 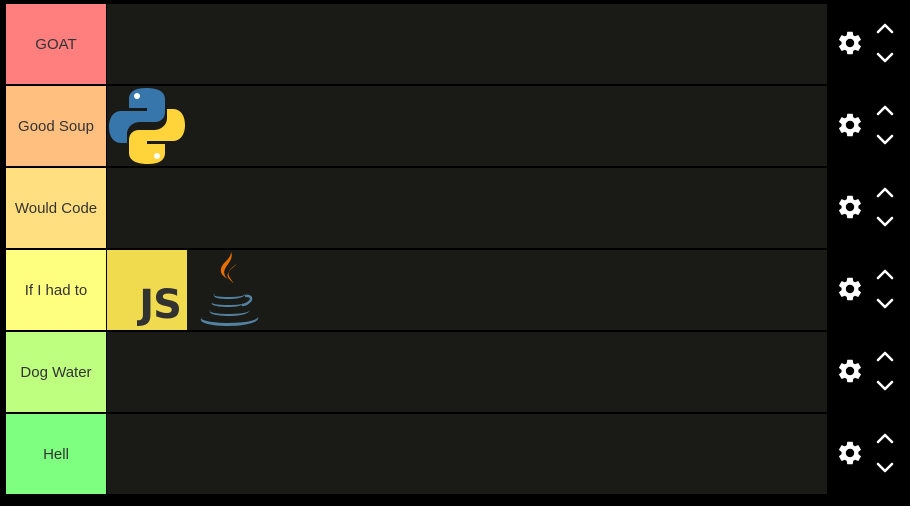 I want to click on tier-label: Hell, so click(x=56, y=454).